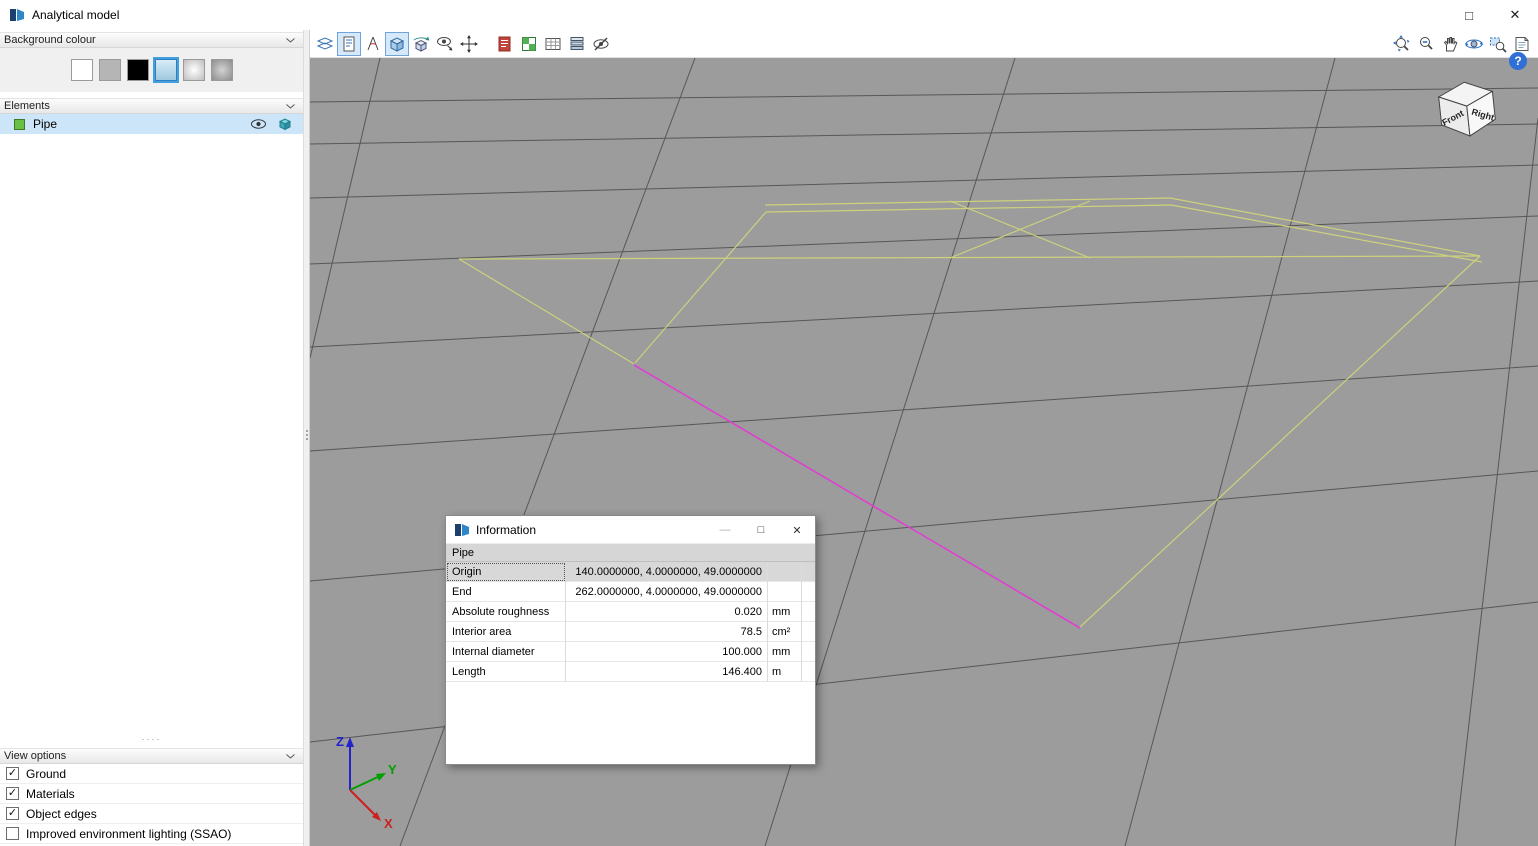 This screenshot has width=1538, height=846. I want to click on shaded-cube-icon, so click(397, 44).